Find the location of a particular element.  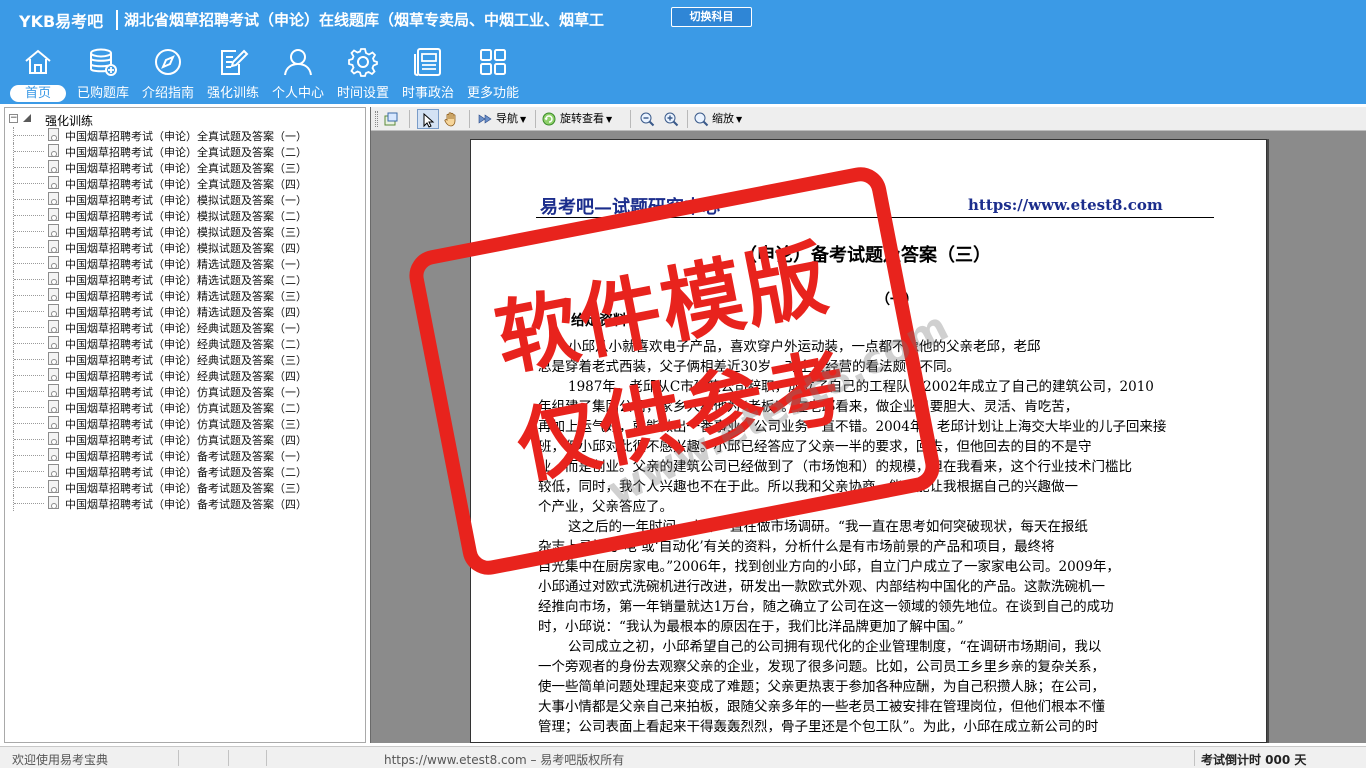

tree-item-label: 中国烟草招聘考试（申论）精选试题及答案（二） is located at coordinates (186, 280).